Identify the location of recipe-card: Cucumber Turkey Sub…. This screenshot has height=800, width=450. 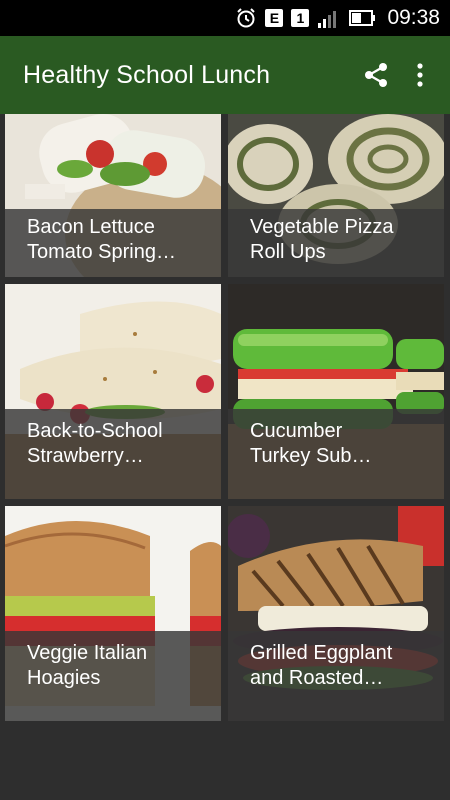
(336, 391).